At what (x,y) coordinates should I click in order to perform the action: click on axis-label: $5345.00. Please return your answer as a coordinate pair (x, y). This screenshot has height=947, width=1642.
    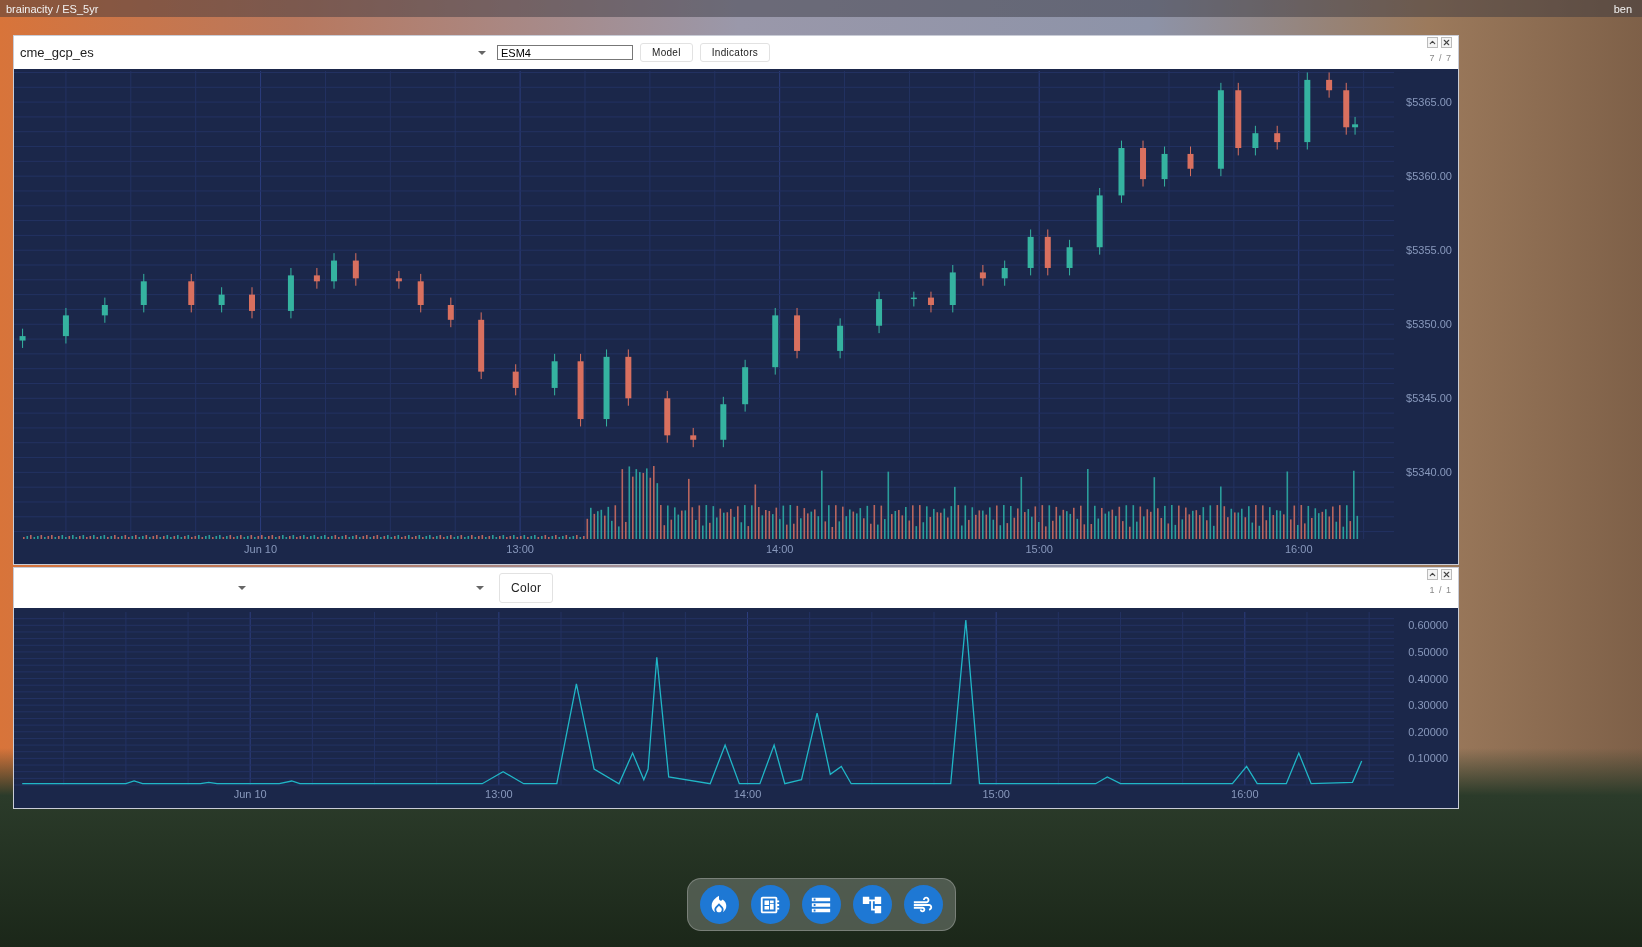
    Looking at the image, I should click on (1429, 398).